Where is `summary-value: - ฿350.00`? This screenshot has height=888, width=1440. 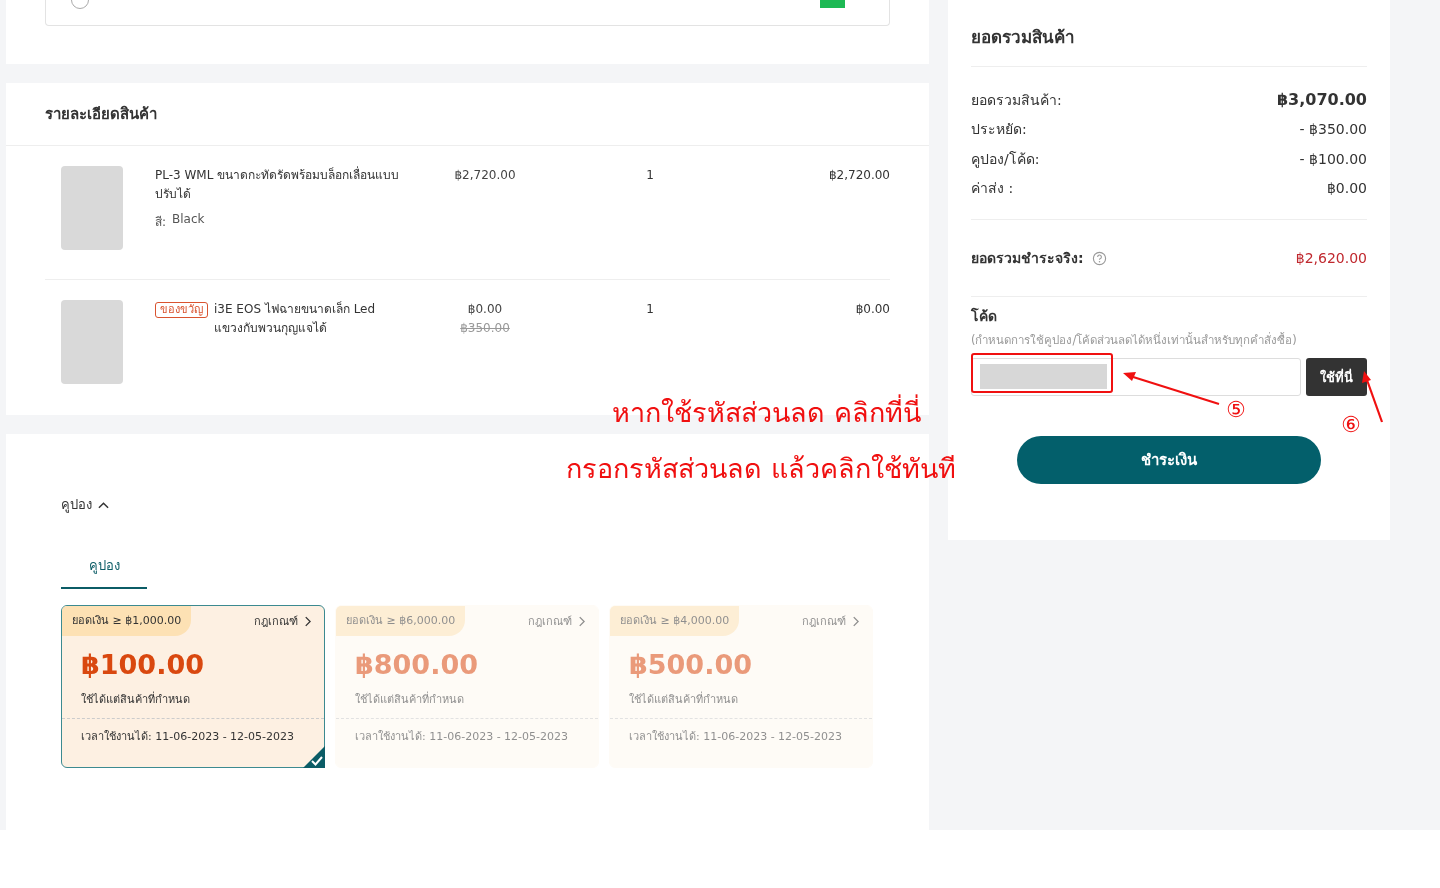 summary-value: - ฿350.00 is located at coordinates (1333, 129).